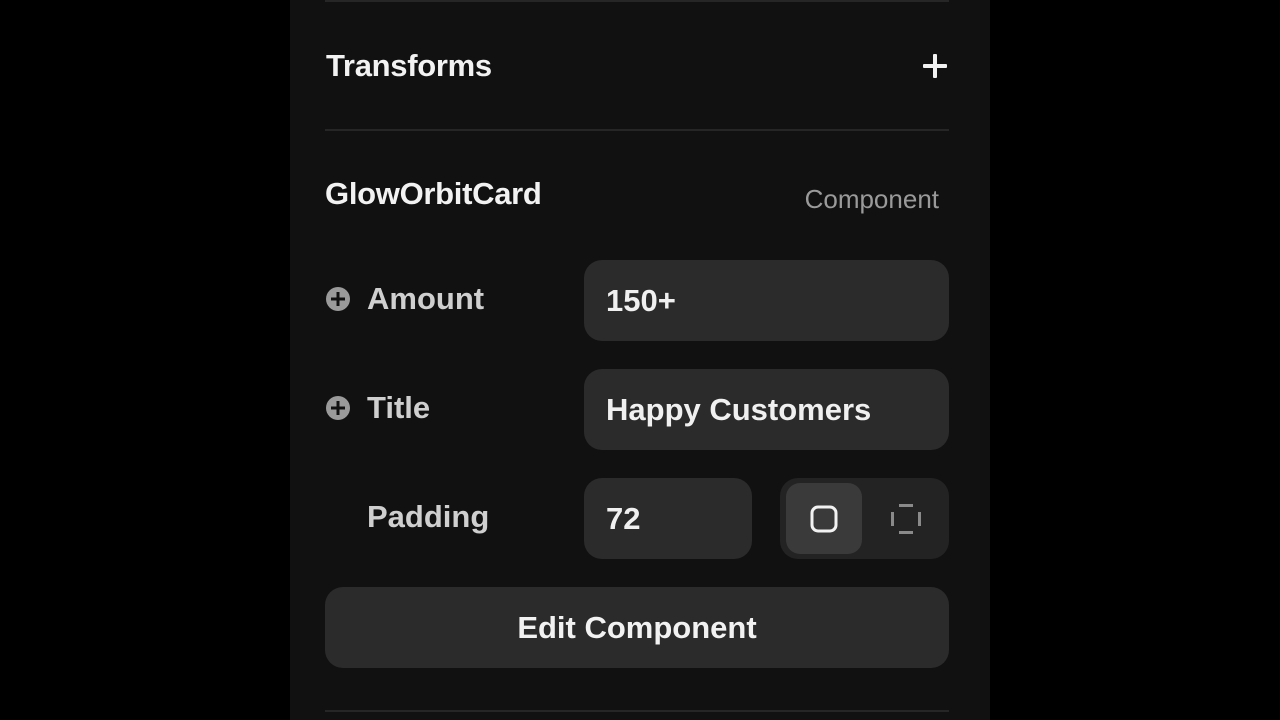 The height and width of the screenshot is (720, 1280). What do you see at coordinates (399, 407) in the screenshot?
I see `title-label: Title` at bounding box center [399, 407].